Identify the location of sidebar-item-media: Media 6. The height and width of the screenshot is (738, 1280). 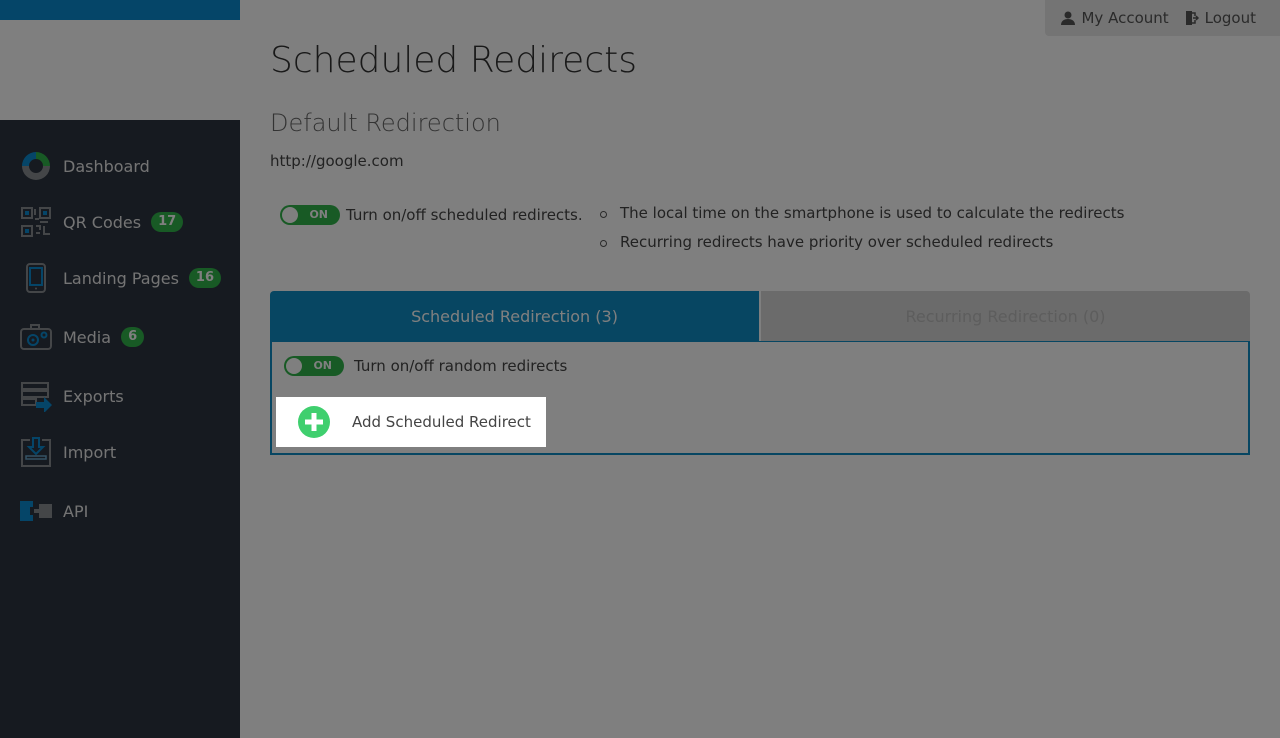
(120, 337).